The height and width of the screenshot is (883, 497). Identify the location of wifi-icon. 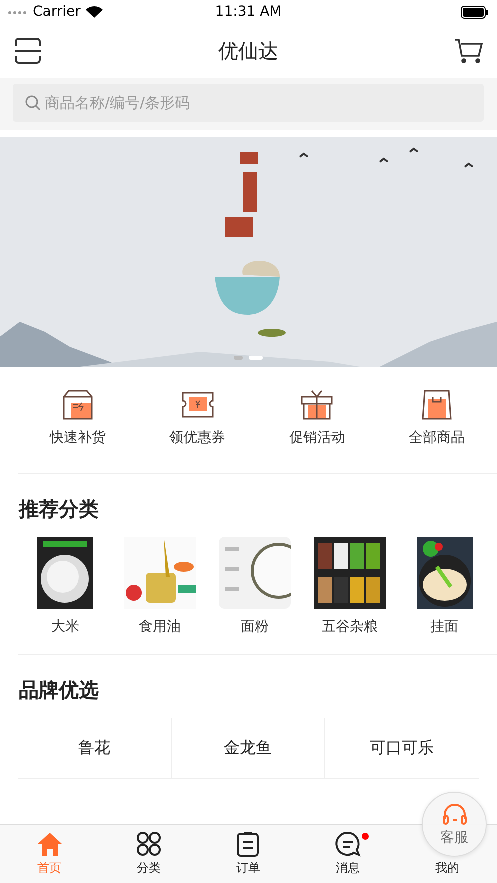
(94, 12).